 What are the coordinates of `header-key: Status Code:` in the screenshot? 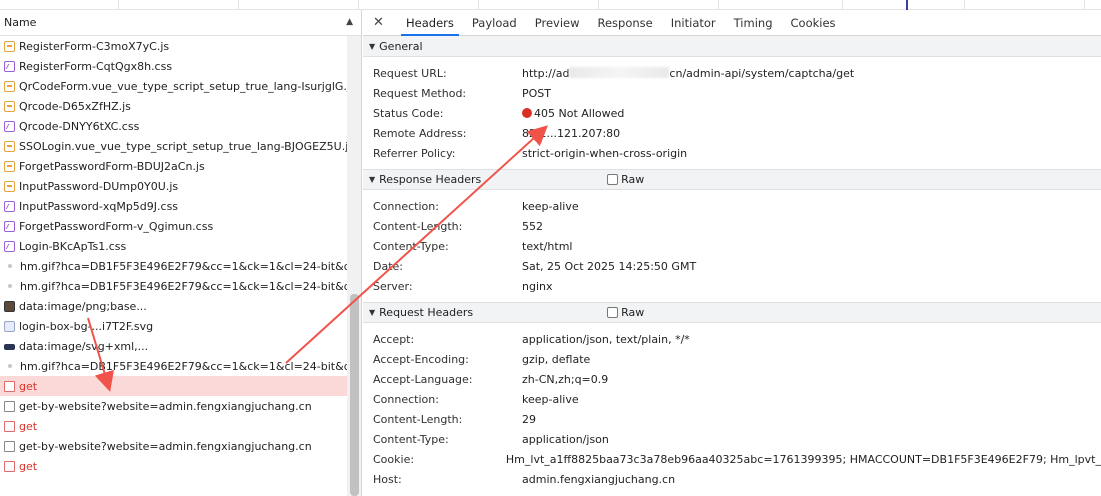 It's located at (408, 113).